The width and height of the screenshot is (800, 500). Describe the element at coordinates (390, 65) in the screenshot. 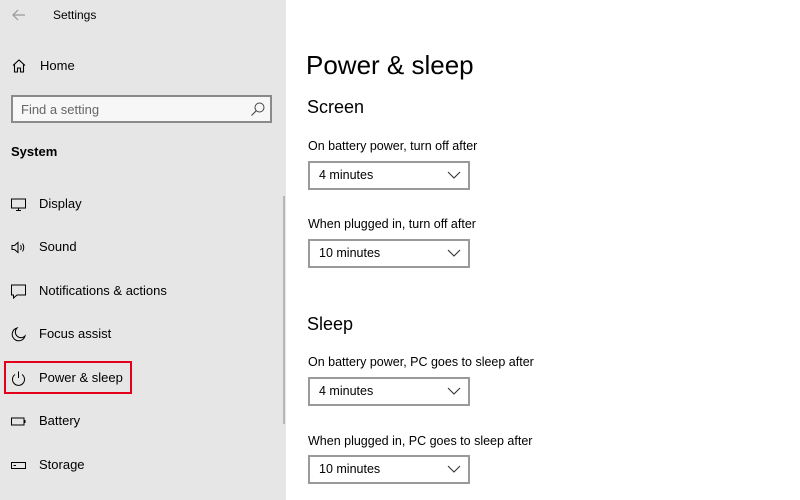

I see `page-title: Power & sleep` at that location.